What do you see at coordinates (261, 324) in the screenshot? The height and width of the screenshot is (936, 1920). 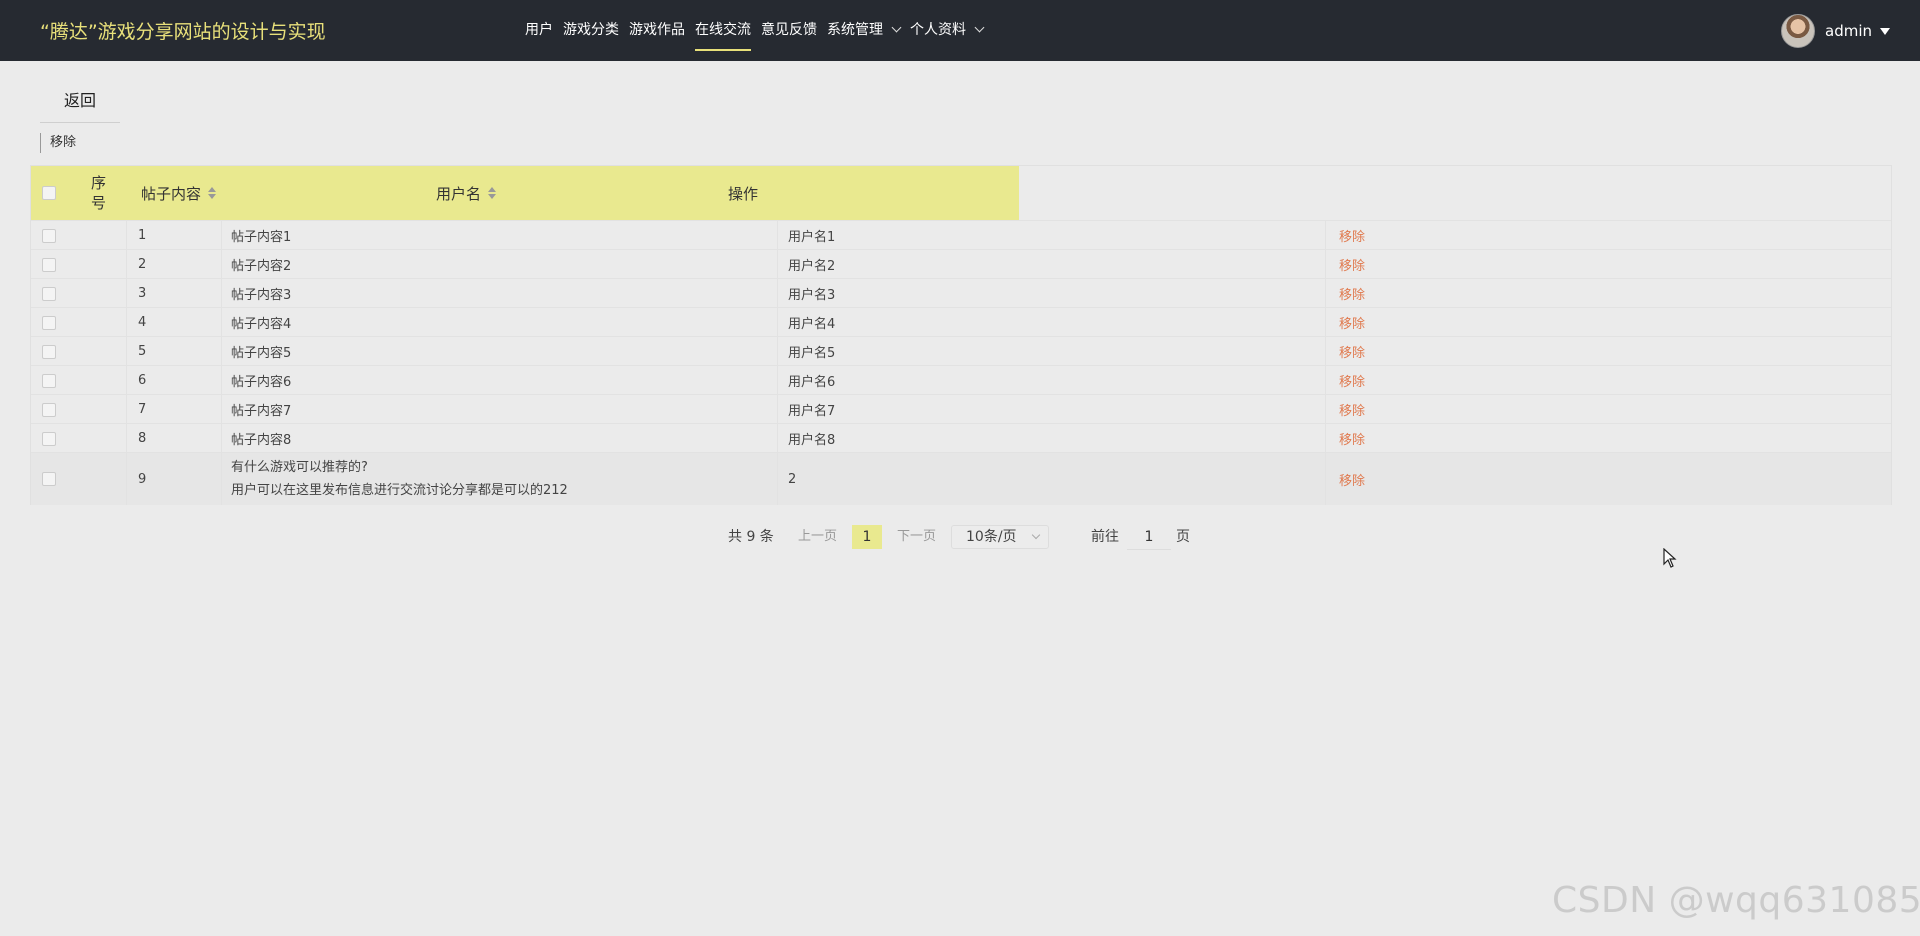 I see `row-content: 帖子内容4` at bounding box center [261, 324].